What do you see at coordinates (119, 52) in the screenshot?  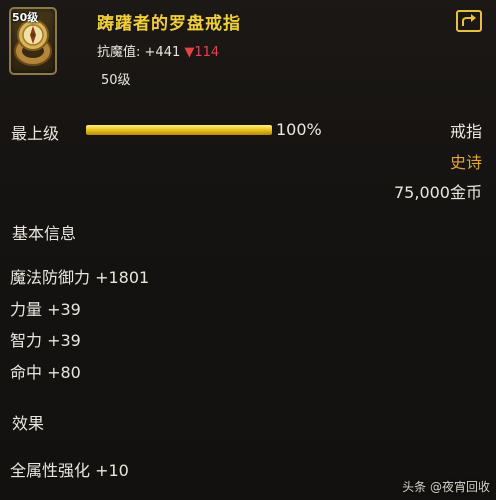 I see `resist-label: 抗魔值:` at bounding box center [119, 52].